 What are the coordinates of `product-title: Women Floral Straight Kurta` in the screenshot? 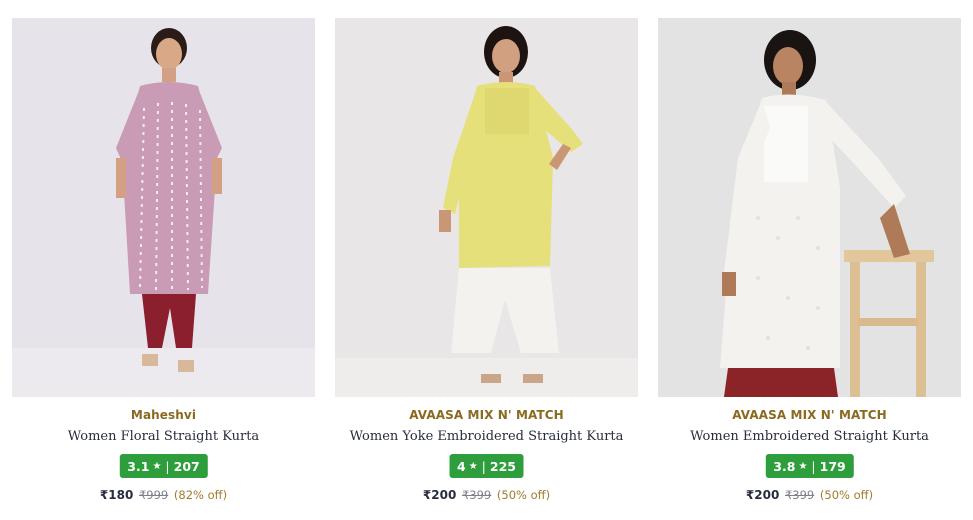 It's located at (163, 436).